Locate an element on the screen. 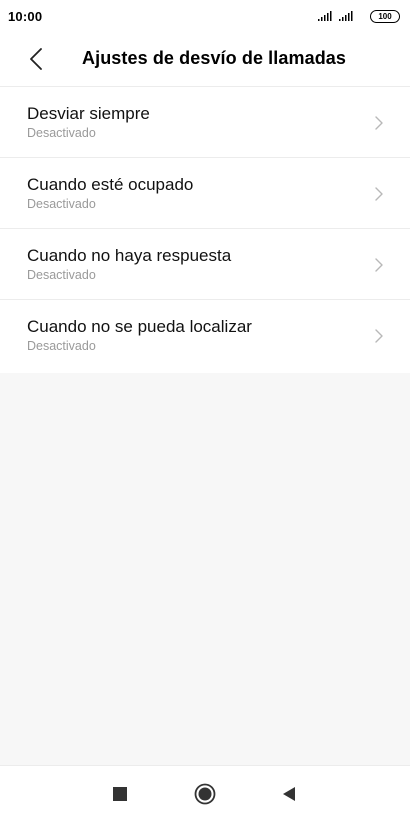 The height and width of the screenshot is (820, 410). list-item-label: Desviar siempre is located at coordinates (88, 113).